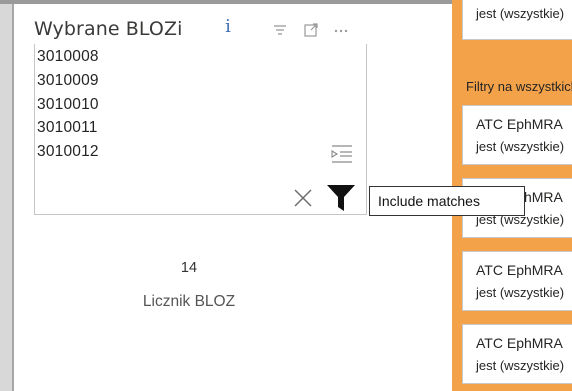 The width and height of the screenshot is (572, 391). Describe the element at coordinates (341, 154) in the screenshot. I see `filter-list-icon` at that location.